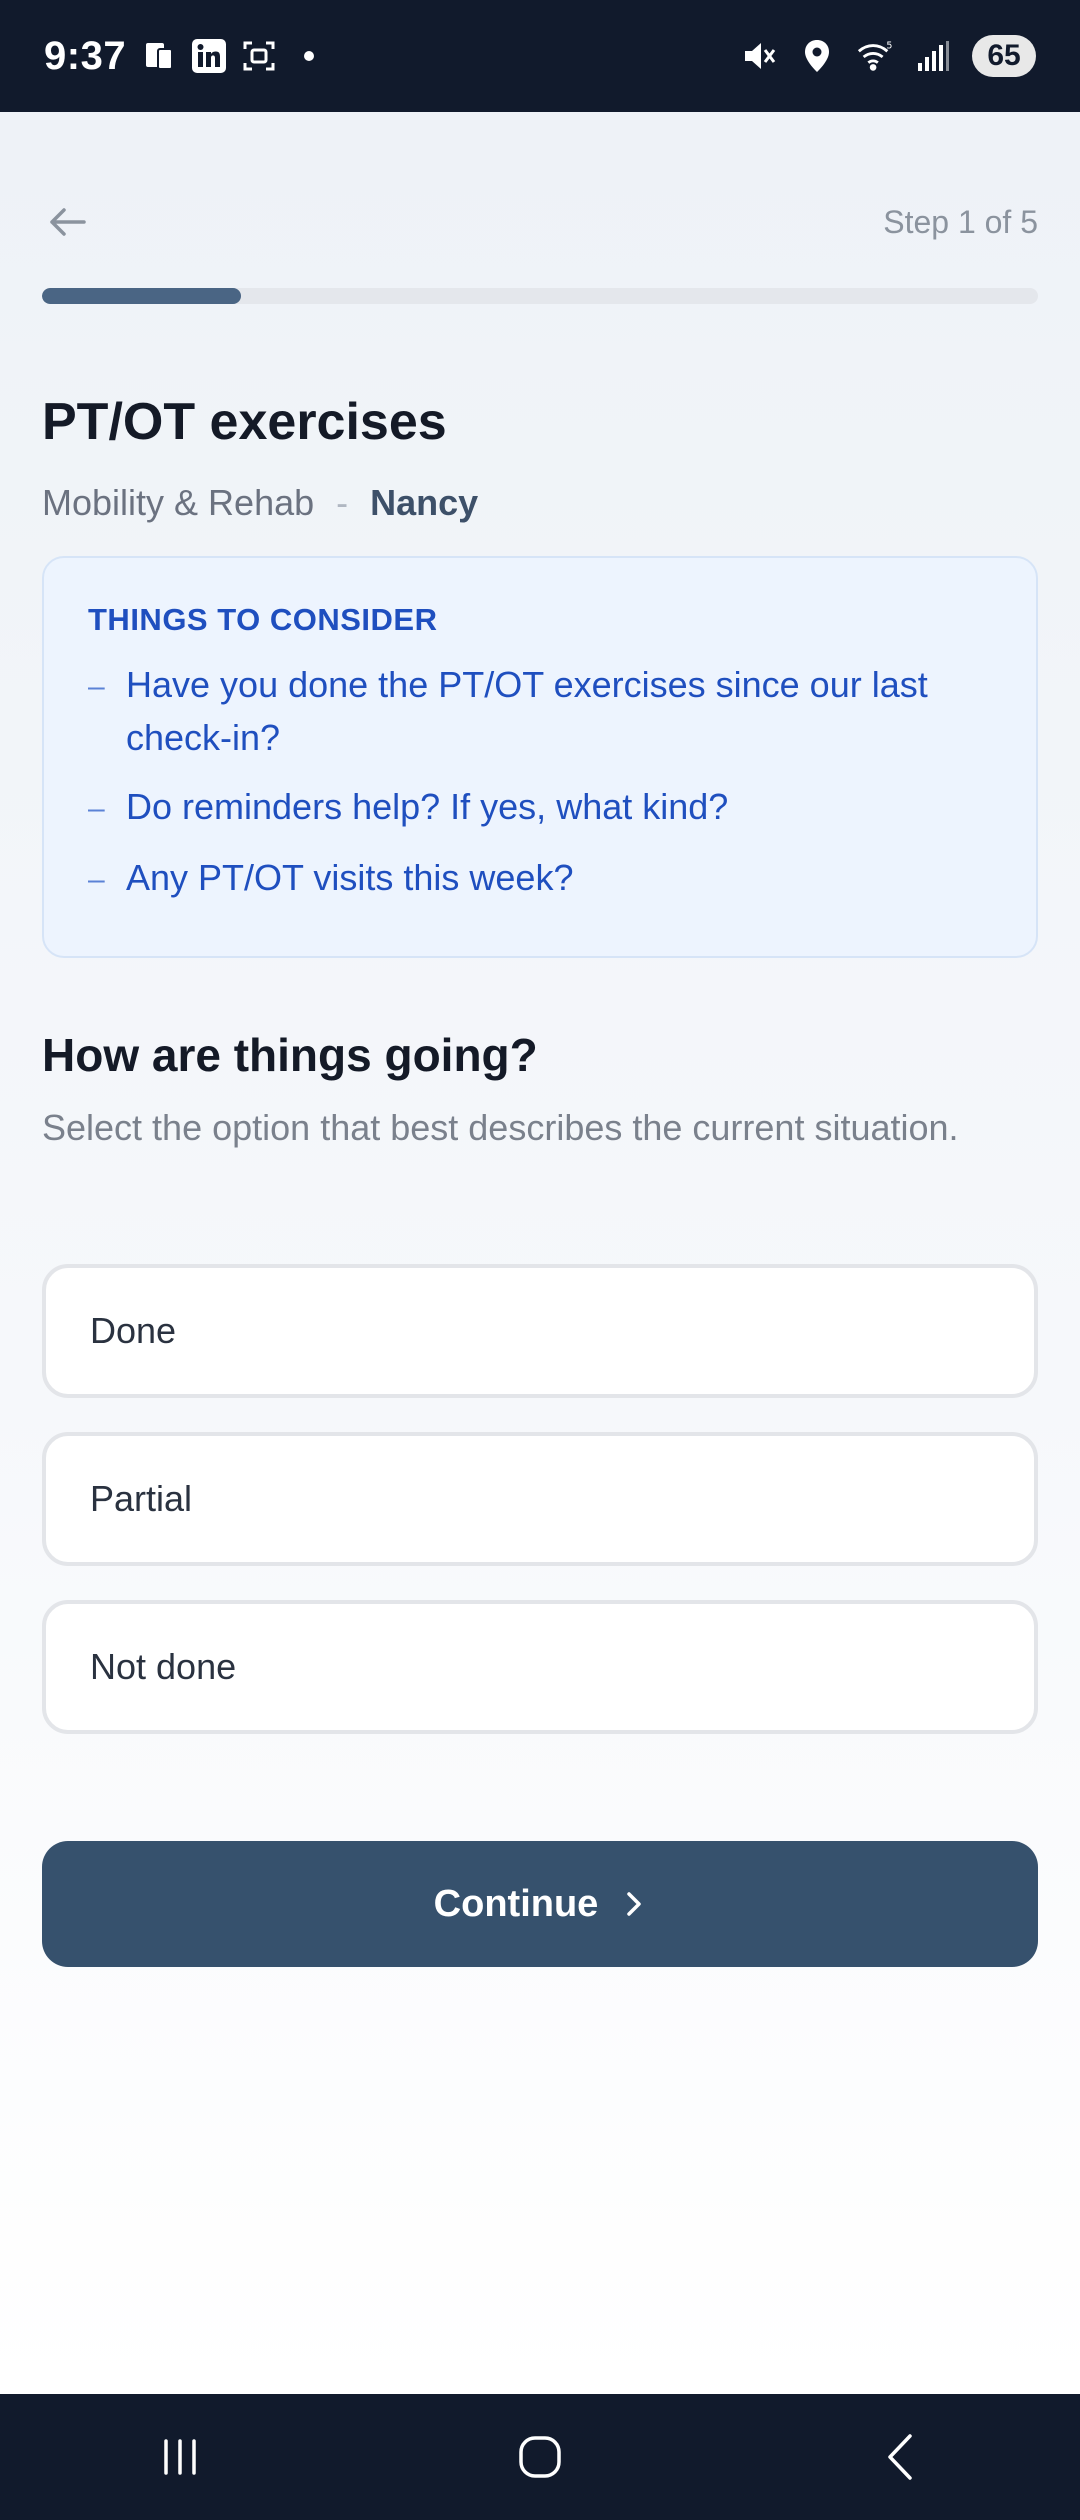 The width and height of the screenshot is (1080, 2520). What do you see at coordinates (427, 806) in the screenshot?
I see `consider-item-text: Do reminders help? If yes, what kind?` at bounding box center [427, 806].